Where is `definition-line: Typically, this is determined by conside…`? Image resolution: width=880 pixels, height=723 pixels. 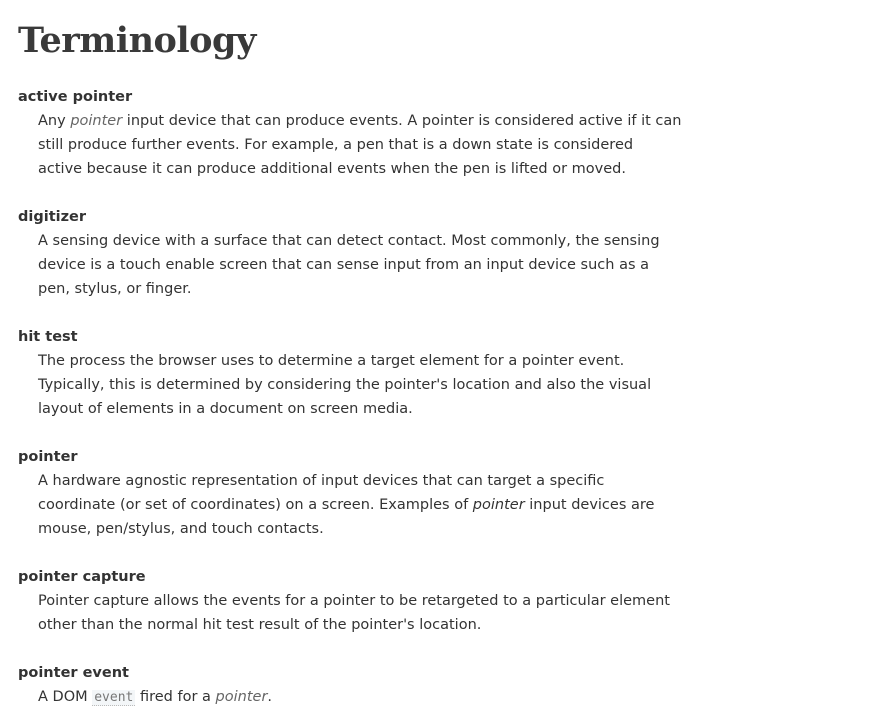
definition-line: Typically, this is determined by conside… is located at coordinates (359, 385).